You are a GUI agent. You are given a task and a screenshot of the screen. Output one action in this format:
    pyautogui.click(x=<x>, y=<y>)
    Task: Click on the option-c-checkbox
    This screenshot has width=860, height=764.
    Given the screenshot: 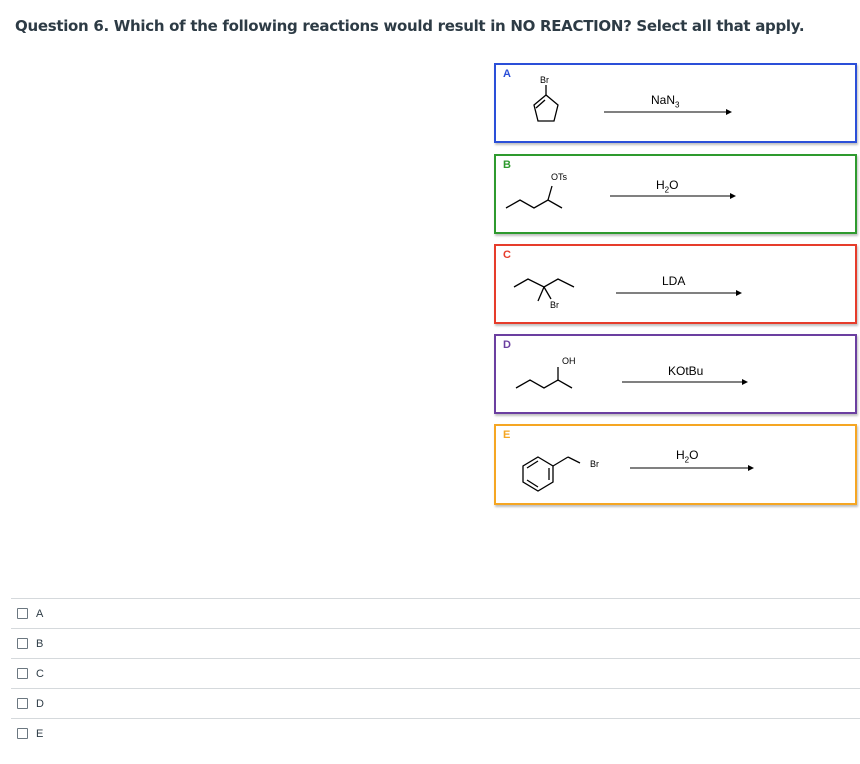 What is the action you would take?
    pyautogui.click(x=22, y=673)
    